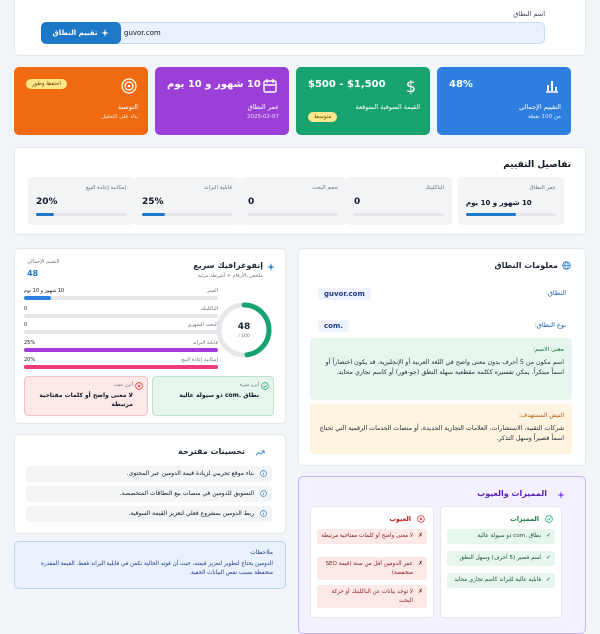  What do you see at coordinates (81, 33) in the screenshot?
I see `evaluate-button: تقييم النطاق` at bounding box center [81, 33].